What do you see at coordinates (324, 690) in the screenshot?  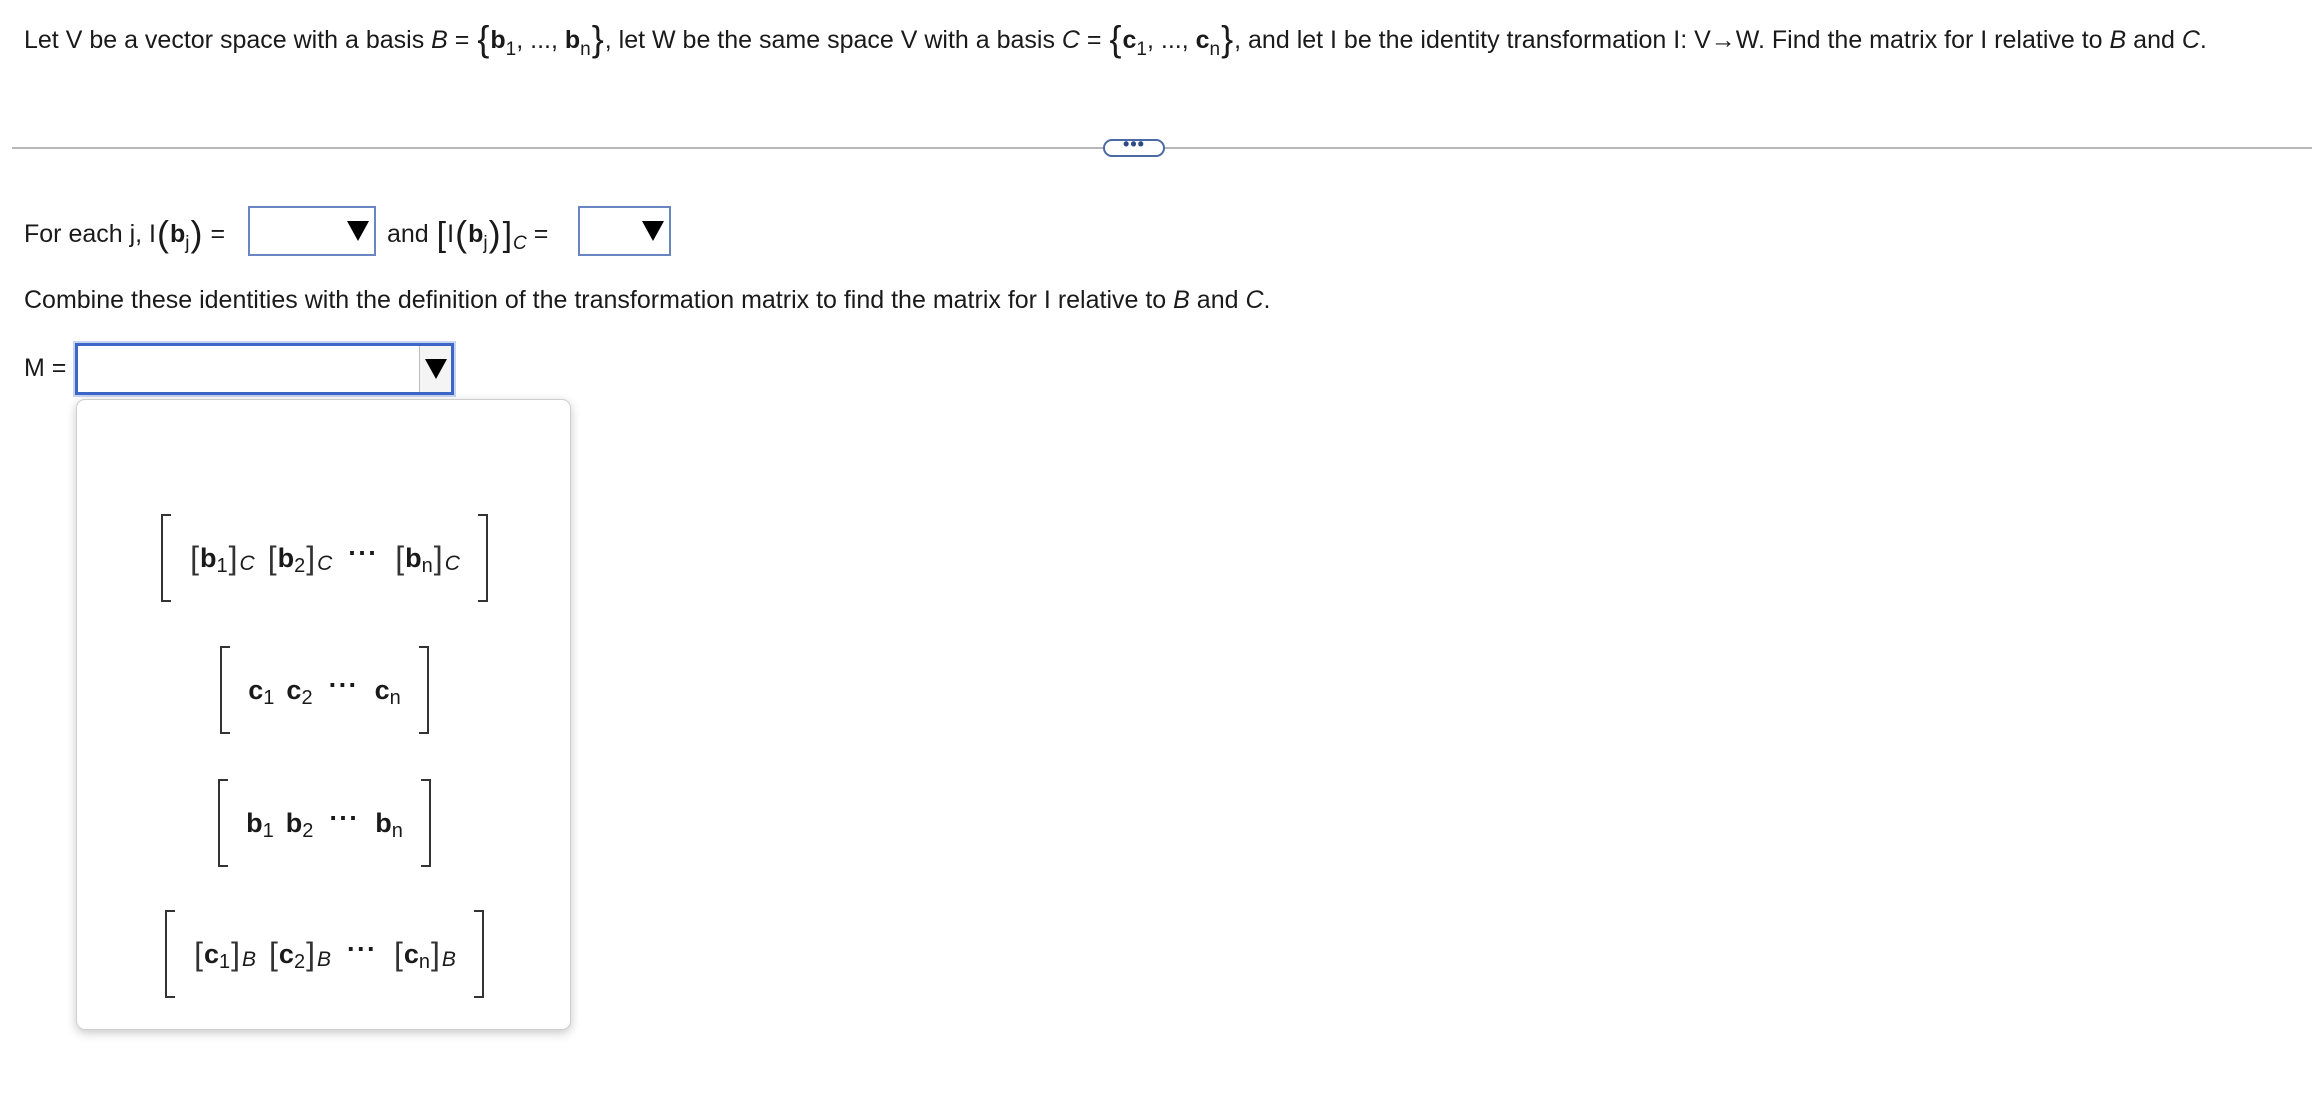 I see `option-c-vectors: c1 c2 ··· cn` at bounding box center [324, 690].